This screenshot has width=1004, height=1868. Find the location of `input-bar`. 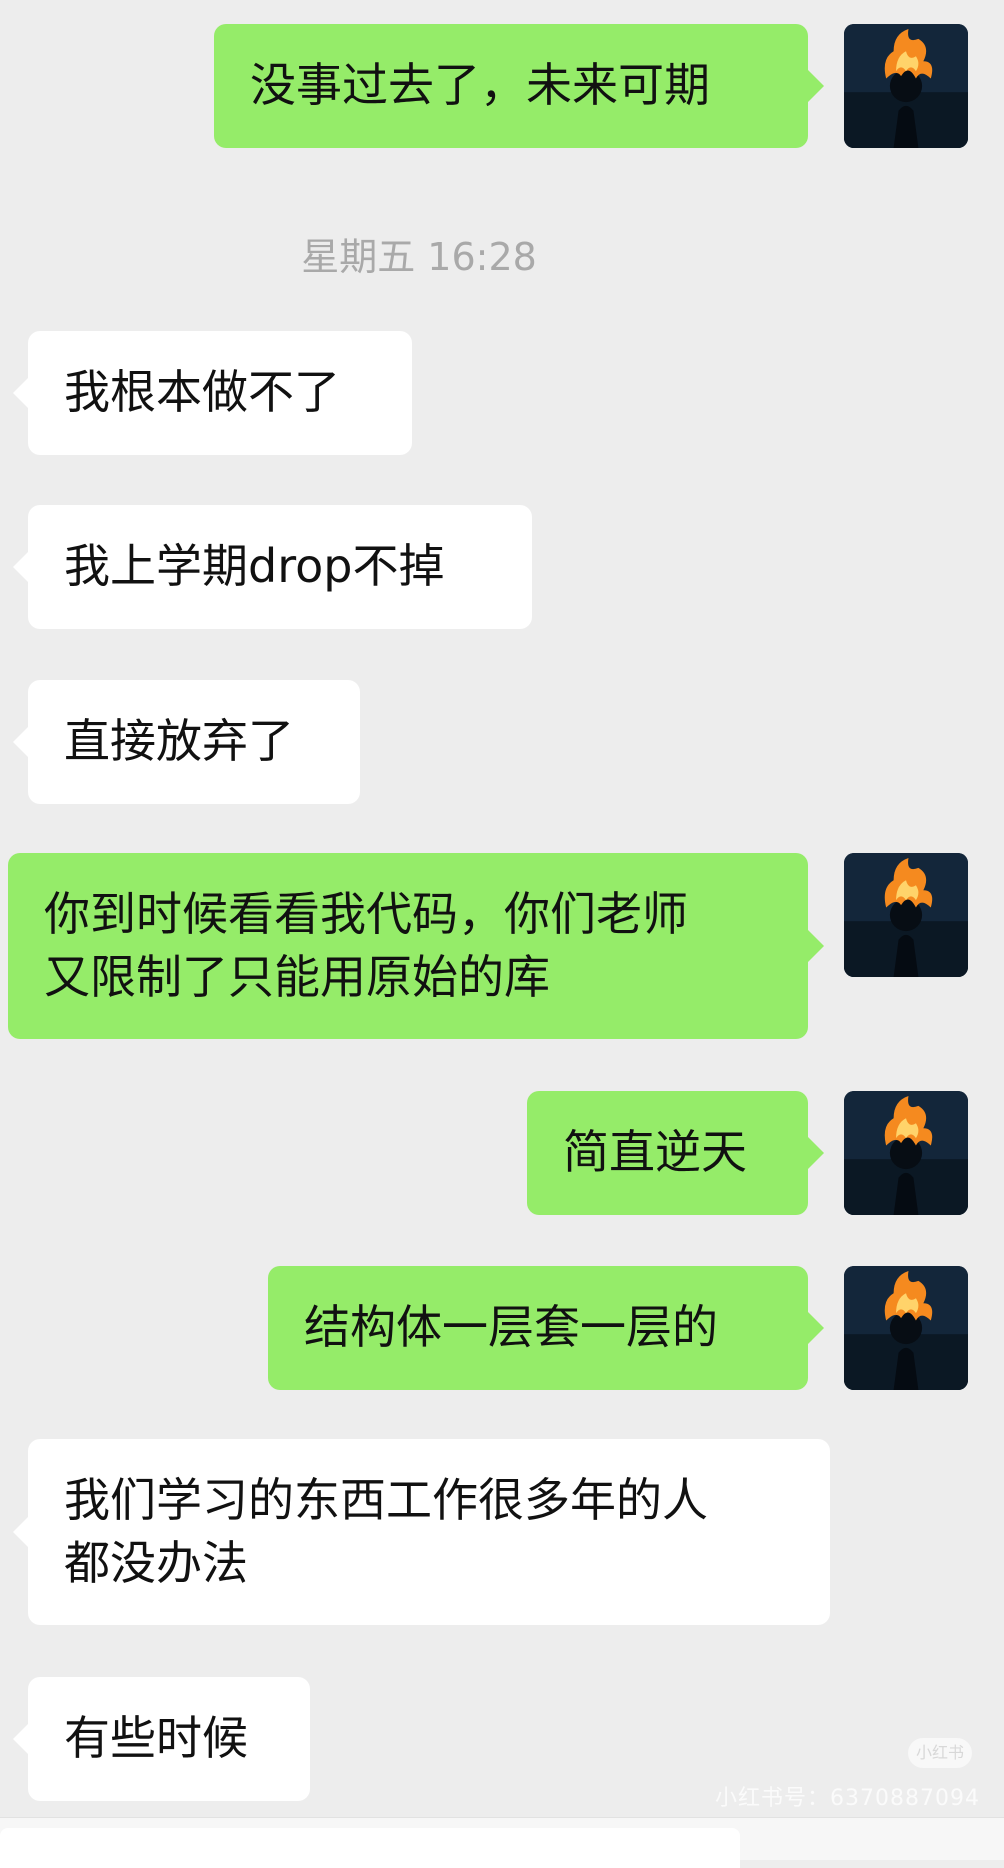

input-bar is located at coordinates (502, 1842).